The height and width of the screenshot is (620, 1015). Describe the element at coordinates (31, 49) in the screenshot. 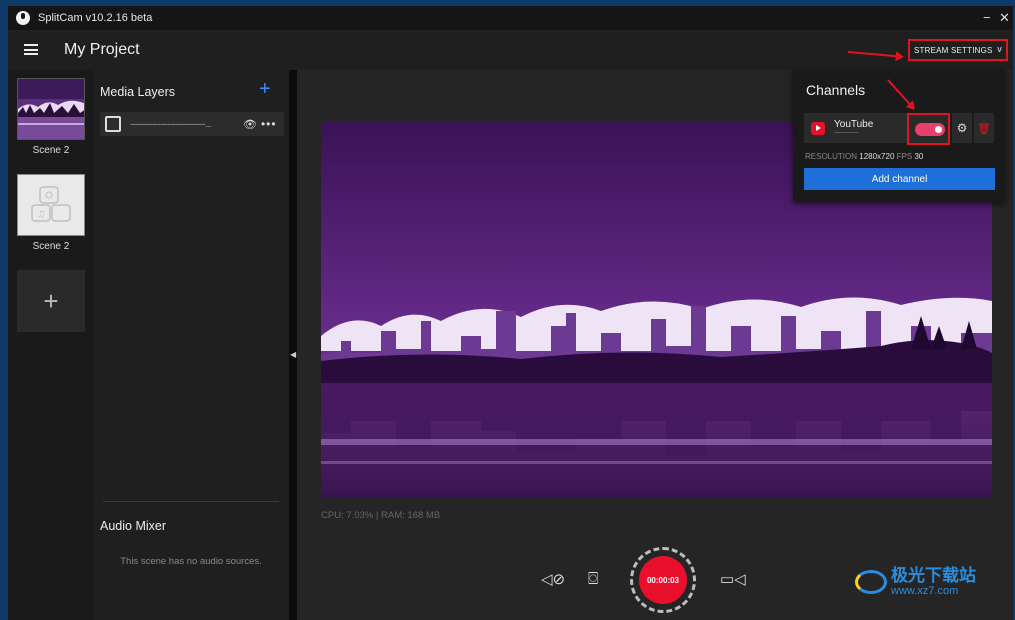

I see `menu-icon` at that location.